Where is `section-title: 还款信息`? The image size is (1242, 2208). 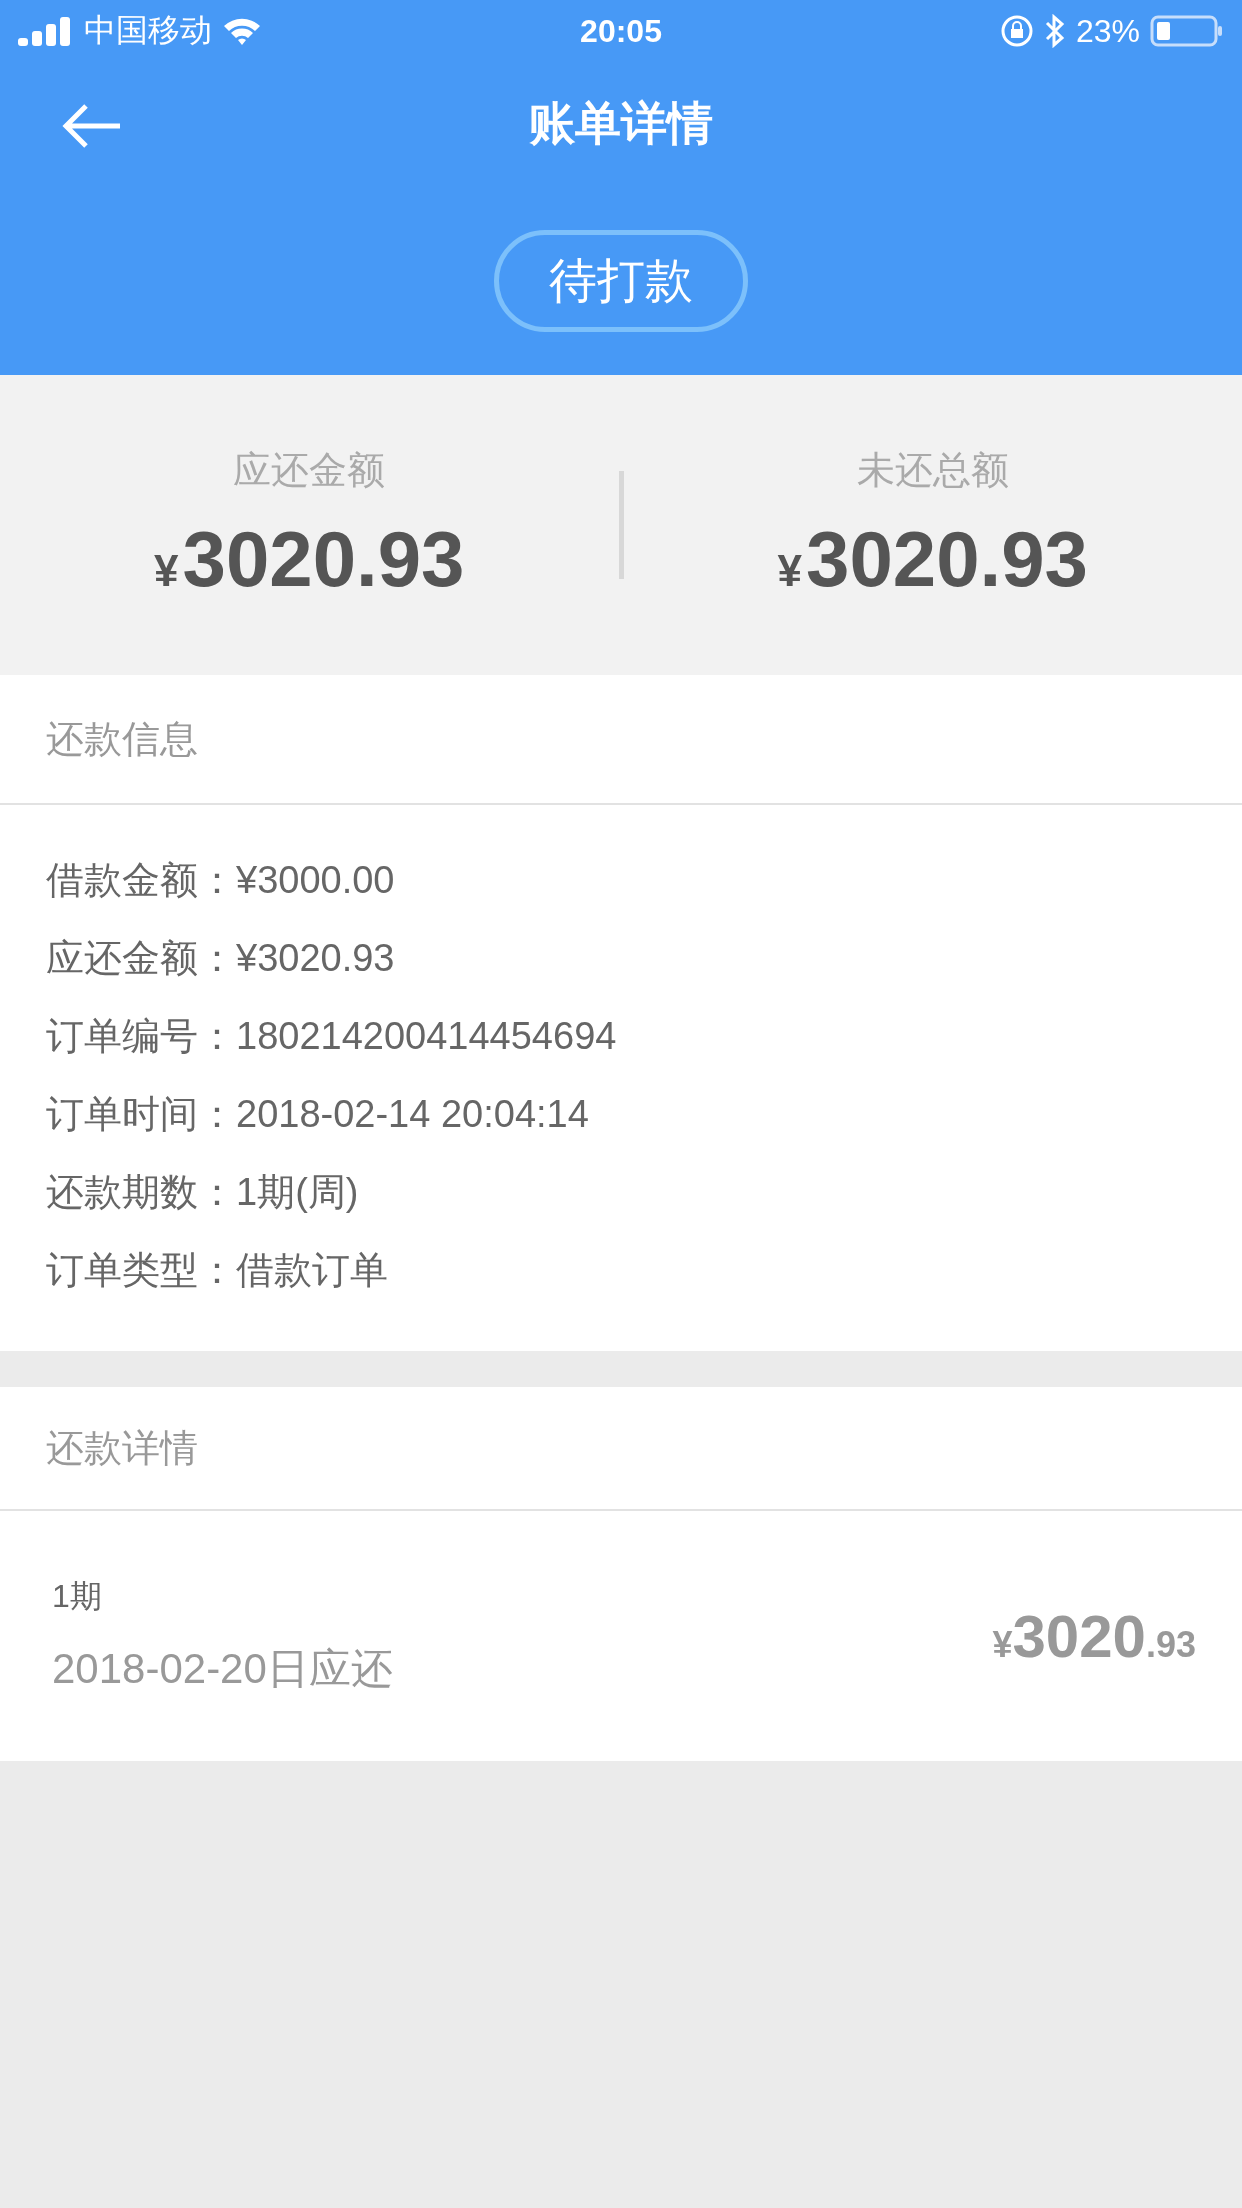 section-title: 还款信息 is located at coordinates (122, 739).